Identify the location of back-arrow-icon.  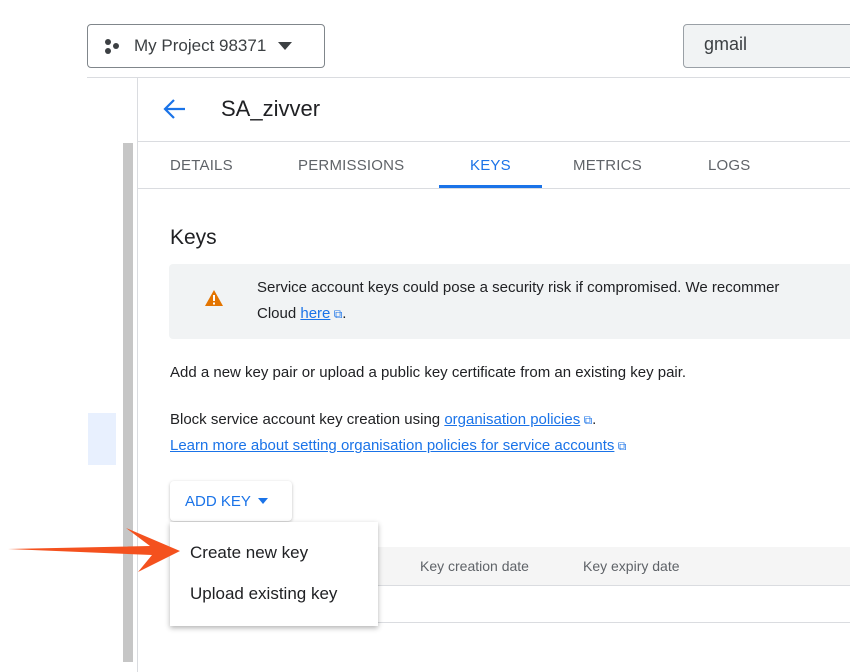
(175, 109).